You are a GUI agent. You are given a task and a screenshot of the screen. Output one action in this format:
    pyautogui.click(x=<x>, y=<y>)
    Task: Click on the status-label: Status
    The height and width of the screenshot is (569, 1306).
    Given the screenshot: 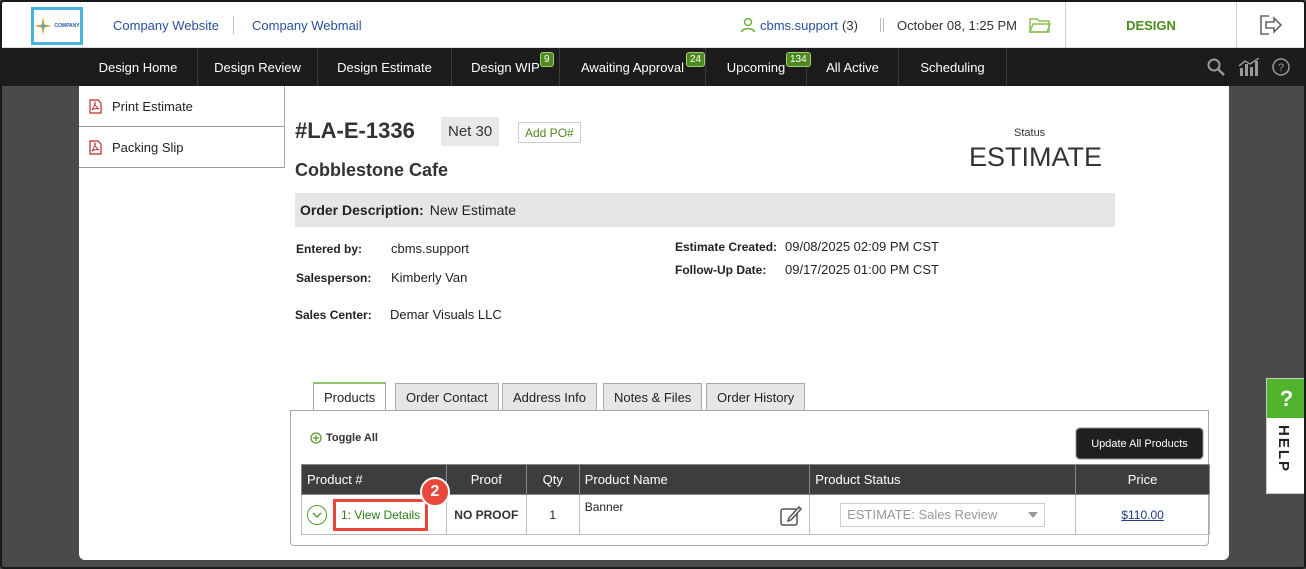 What is the action you would take?
    pyautogui.click(x=1030, y=133)
    